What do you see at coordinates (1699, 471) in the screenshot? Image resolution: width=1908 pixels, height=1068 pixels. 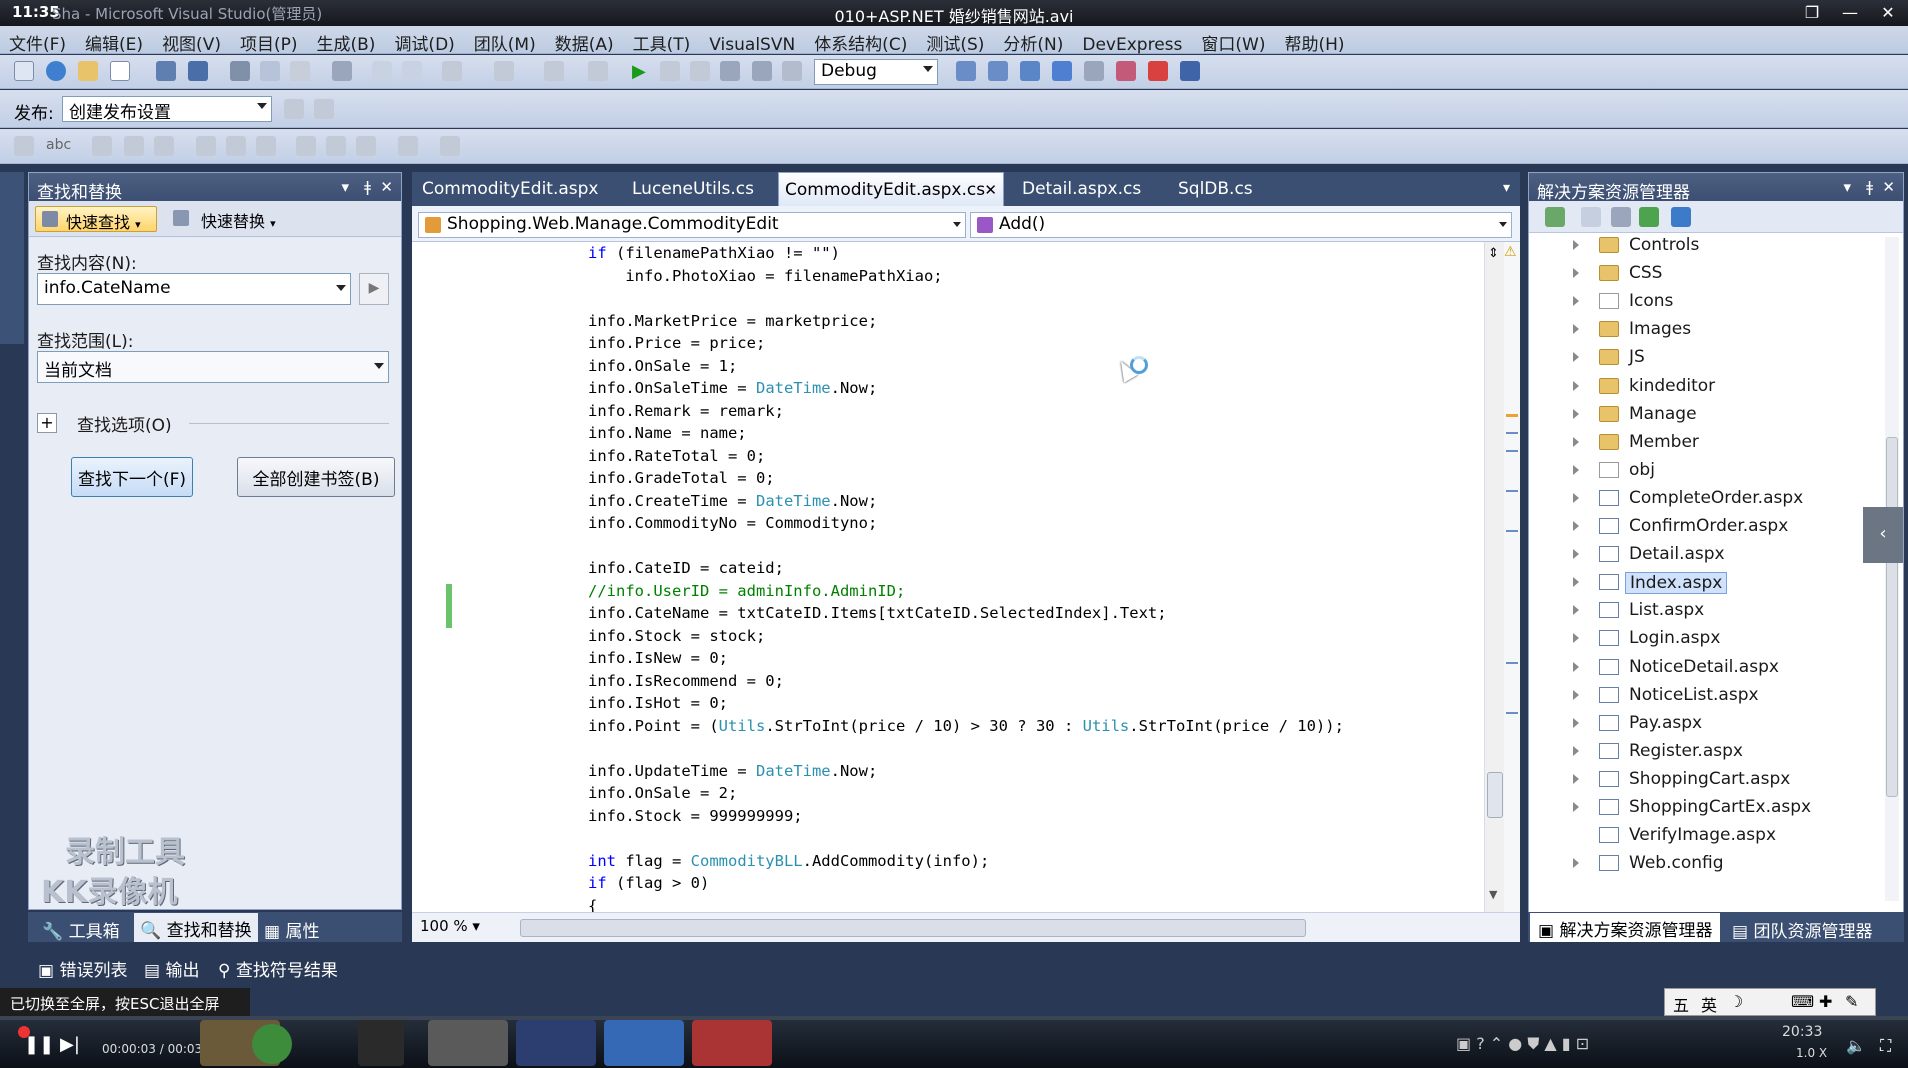 I see `tree-item: obj` at bounding box center [1699, 471].